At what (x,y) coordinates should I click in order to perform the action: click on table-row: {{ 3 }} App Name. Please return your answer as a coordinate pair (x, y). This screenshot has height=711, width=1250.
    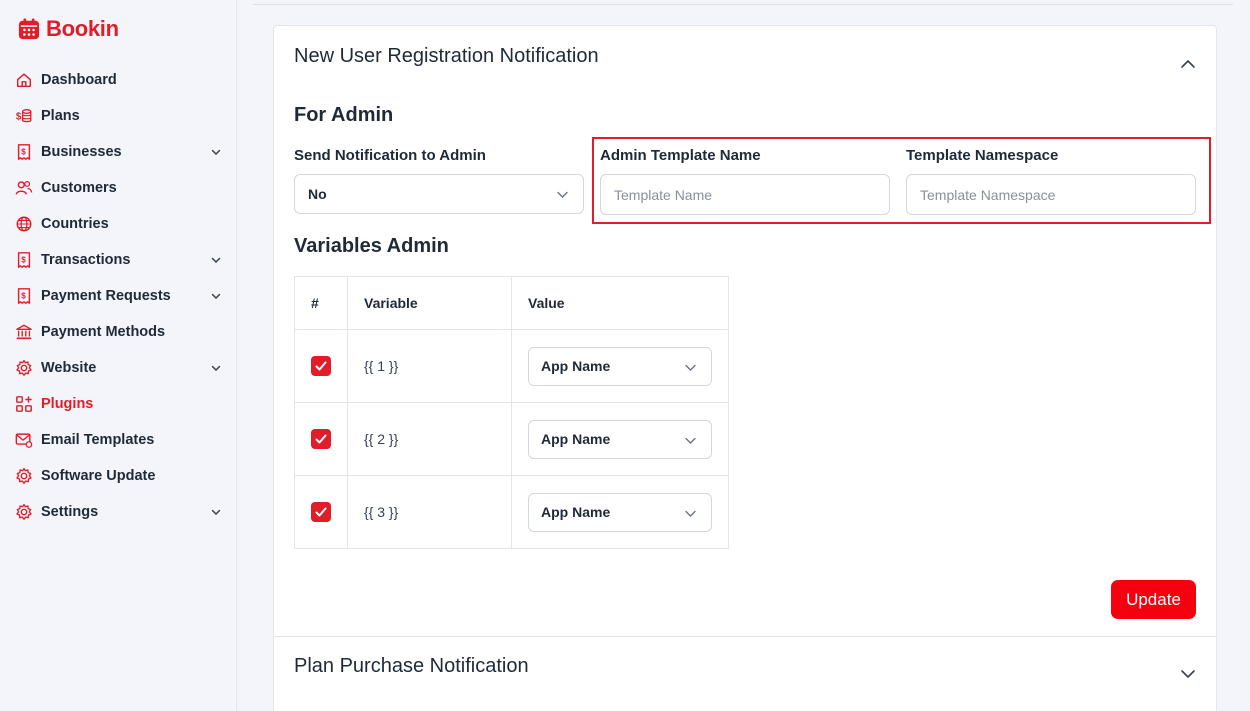
    Looking at the image, I should click on (511, 512).